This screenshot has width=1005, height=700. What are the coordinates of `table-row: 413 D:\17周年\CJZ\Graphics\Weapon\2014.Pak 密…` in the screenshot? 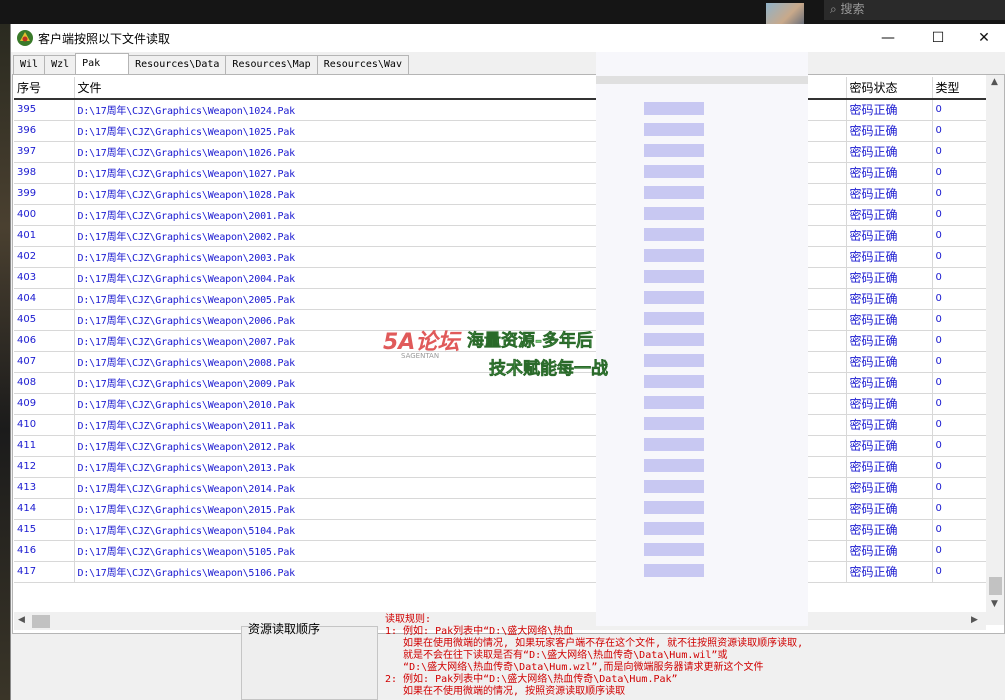 It's located at (500, 488).